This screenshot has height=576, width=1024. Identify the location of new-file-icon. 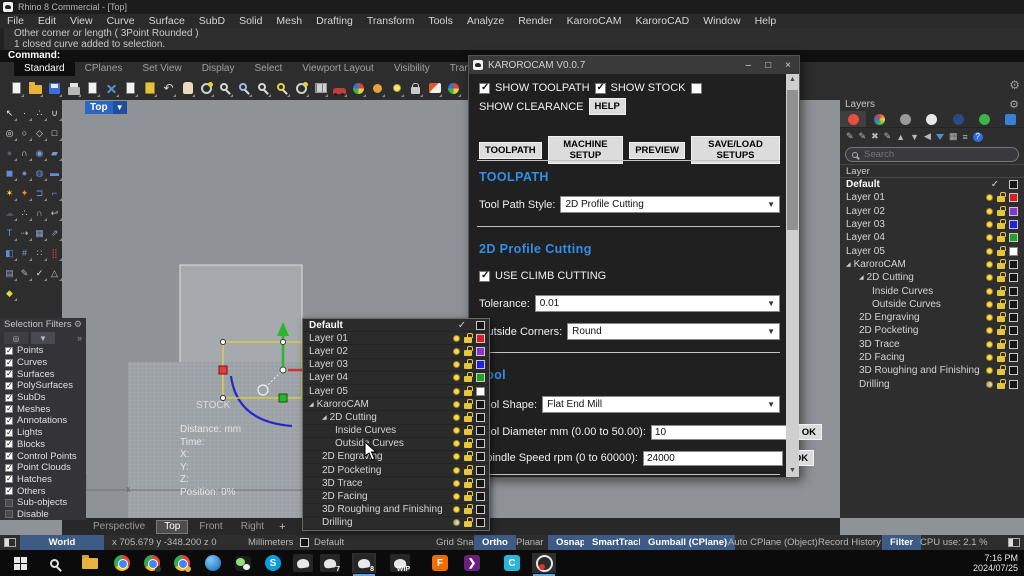
(16, 88).